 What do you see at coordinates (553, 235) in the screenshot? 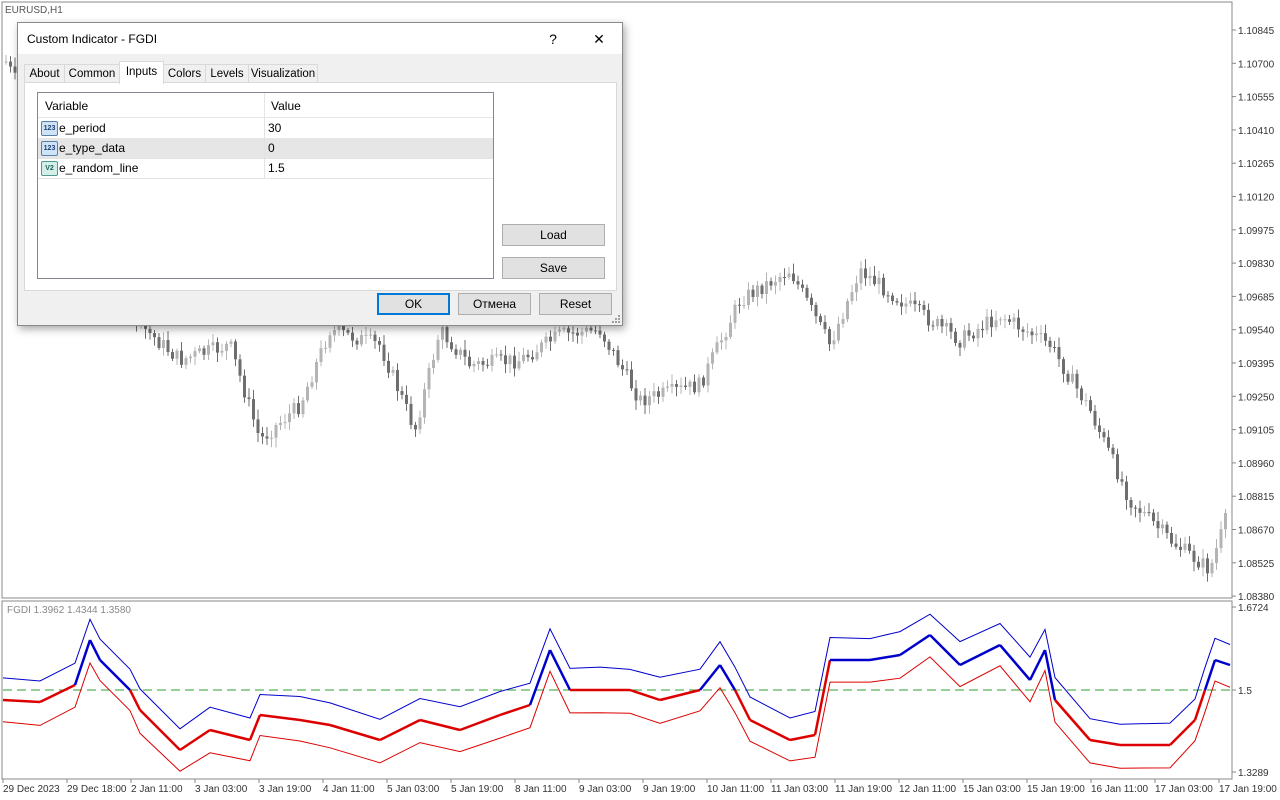
I see `load-button: Load` at bounding box center [553, 235].